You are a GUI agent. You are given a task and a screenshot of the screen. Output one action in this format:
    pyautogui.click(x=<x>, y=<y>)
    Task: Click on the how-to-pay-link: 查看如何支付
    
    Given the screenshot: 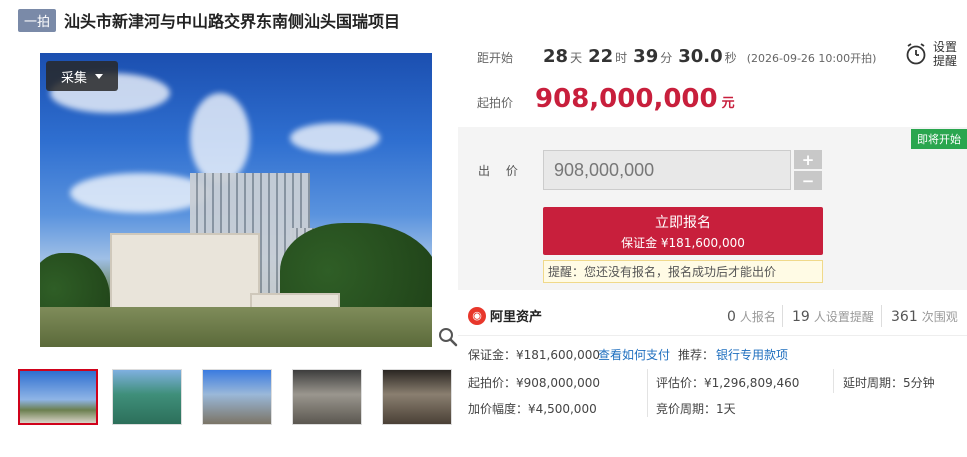 What is the action you would take?
    pyautogui.click(x=634, y=354)
    